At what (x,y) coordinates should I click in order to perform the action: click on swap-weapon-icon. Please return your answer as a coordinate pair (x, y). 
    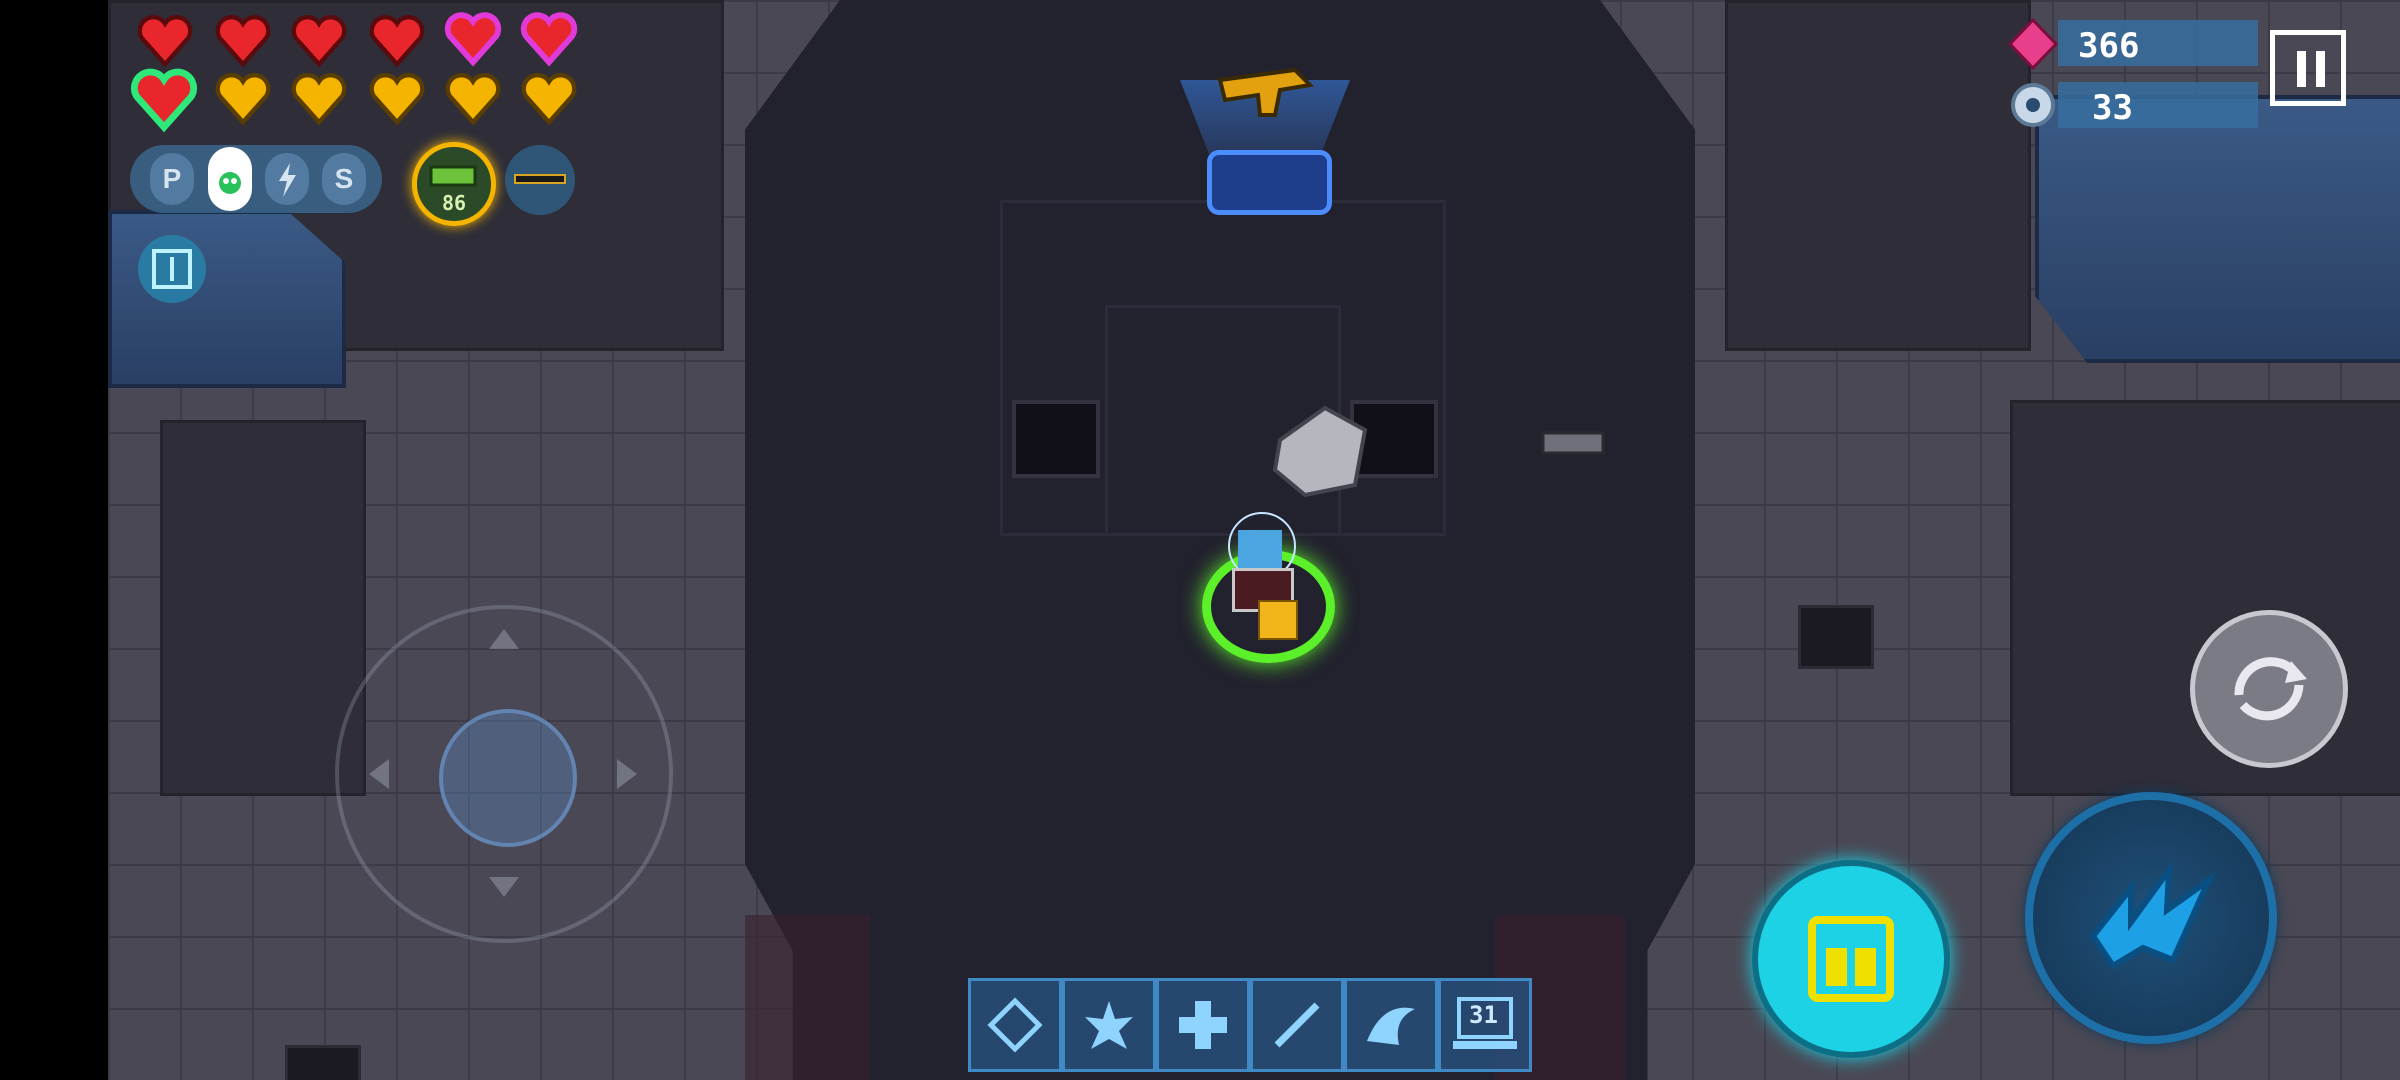
    Looking at the image, I should click on (2270, 689).